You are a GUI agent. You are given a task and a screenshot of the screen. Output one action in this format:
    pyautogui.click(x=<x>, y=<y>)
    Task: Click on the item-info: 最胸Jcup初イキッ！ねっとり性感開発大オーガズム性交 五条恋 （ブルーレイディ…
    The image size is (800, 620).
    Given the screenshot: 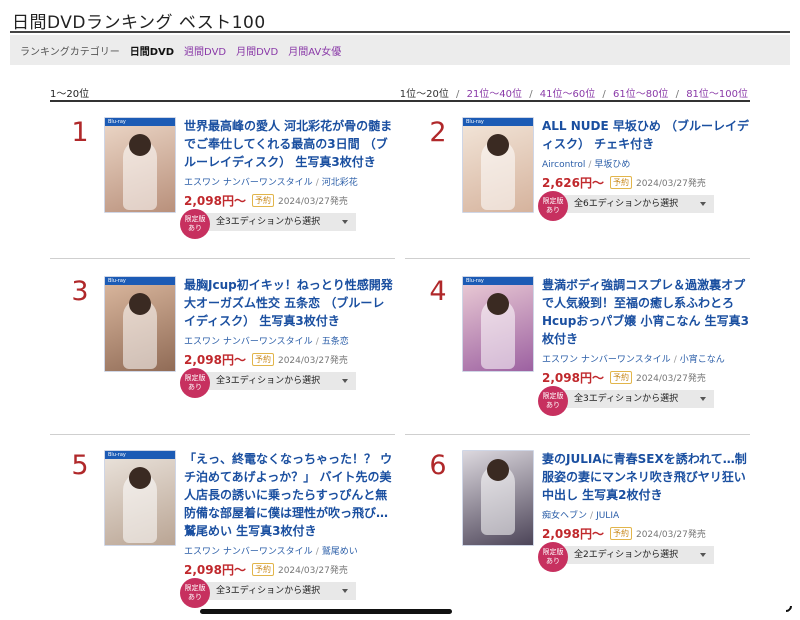 What is the action you would take?
    pyautogui.click(x=287, y=337)
    